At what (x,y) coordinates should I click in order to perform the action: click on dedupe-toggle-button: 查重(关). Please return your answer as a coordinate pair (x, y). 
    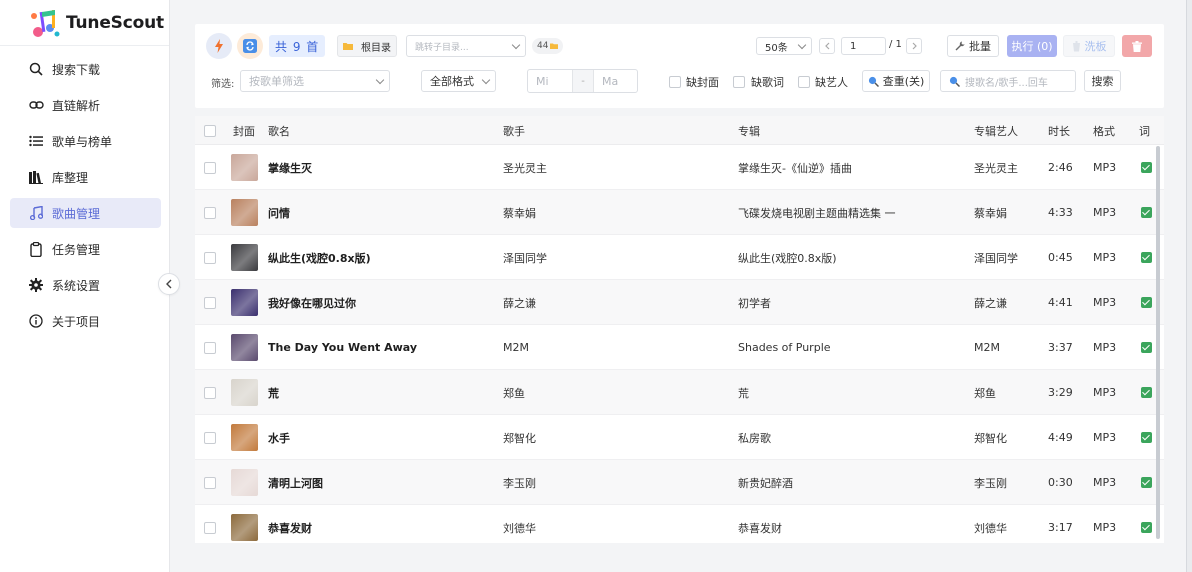
    Looking at the image, I should click on (896, 81).